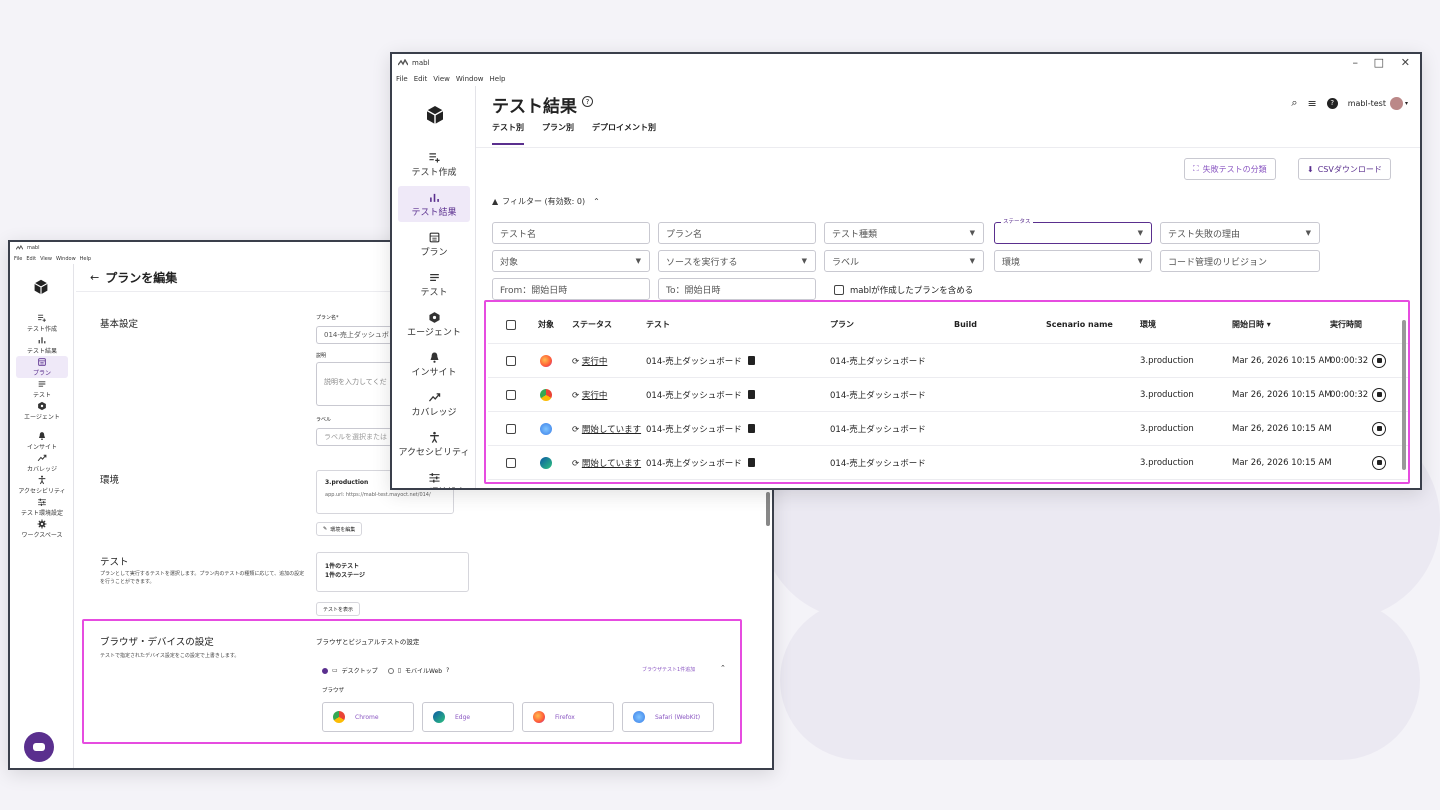  I want to click on sidebar-item-label: テスト結果, so click(41, 351).